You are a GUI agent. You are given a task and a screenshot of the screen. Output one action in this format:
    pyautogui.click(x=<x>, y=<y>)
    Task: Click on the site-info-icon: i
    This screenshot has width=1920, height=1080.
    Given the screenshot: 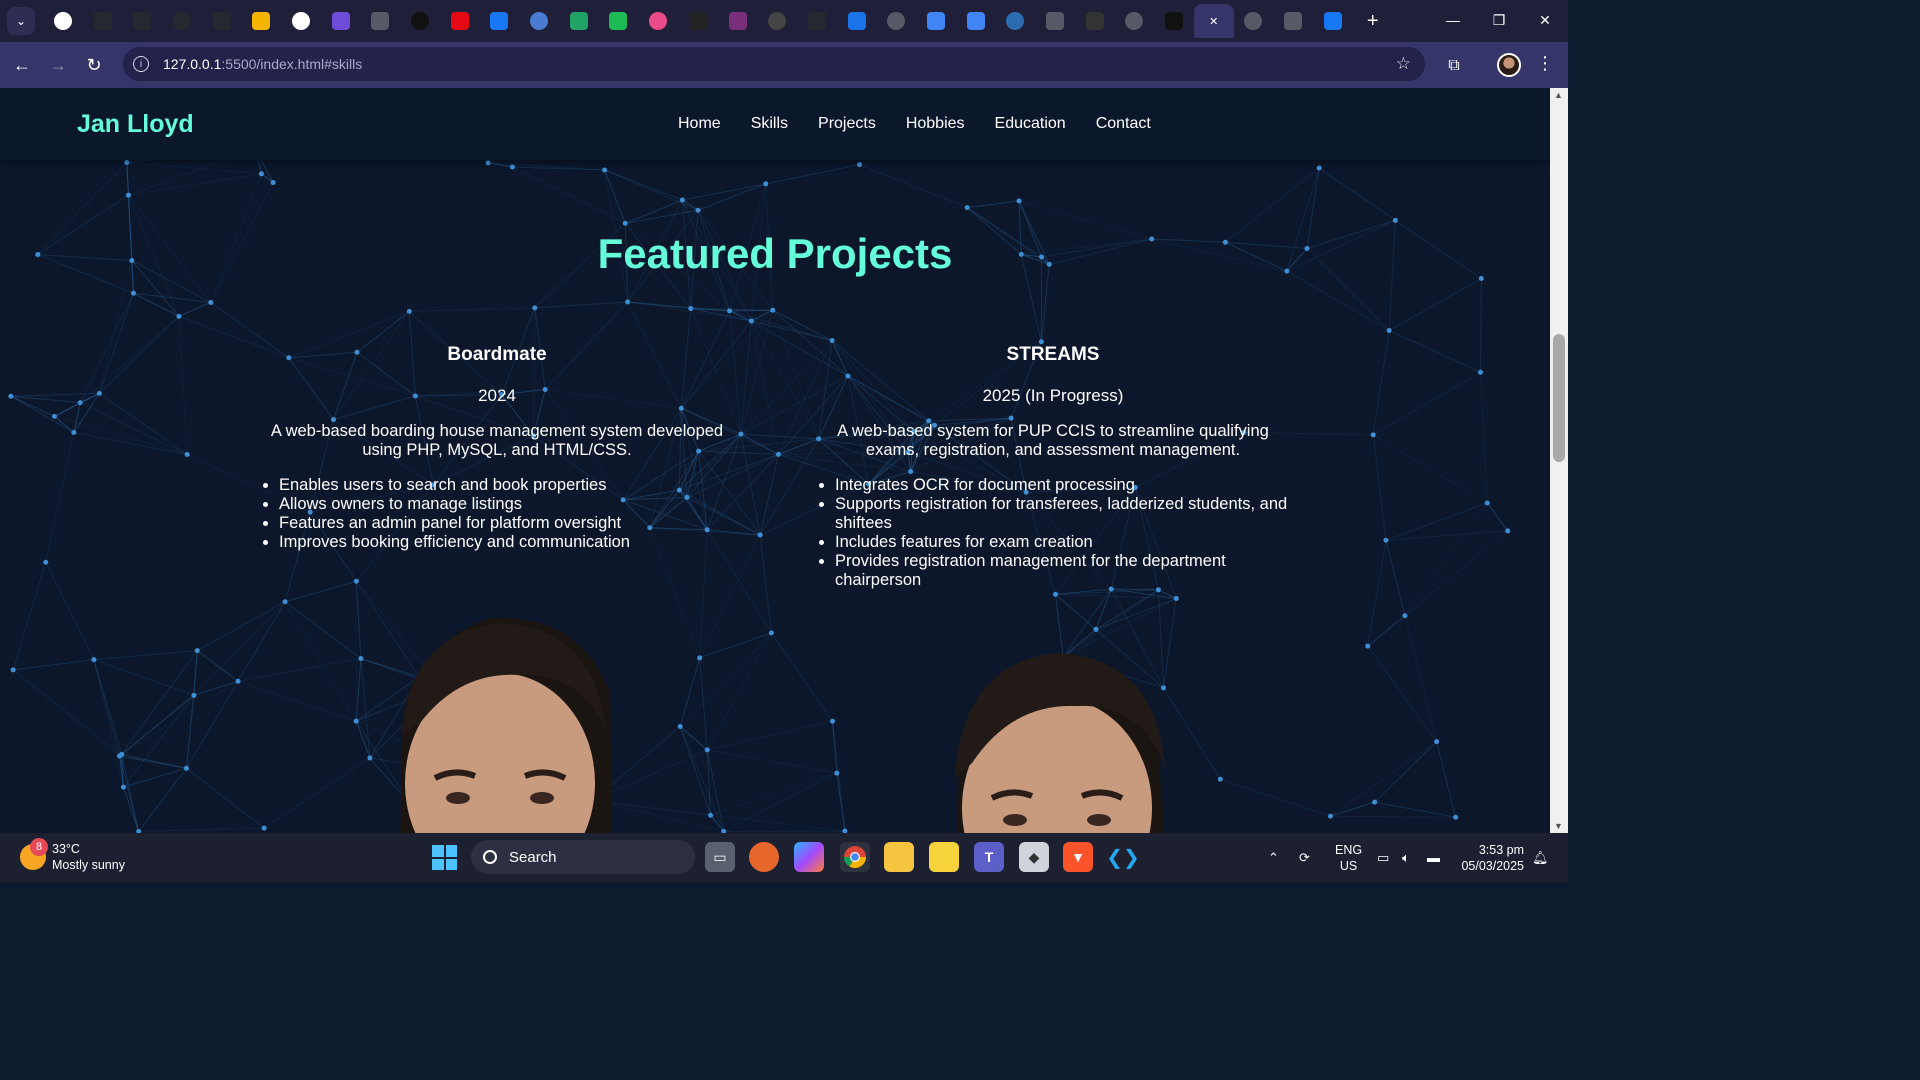 What is the action you would take?
    pyautogui.click(x=141, y=64)
    